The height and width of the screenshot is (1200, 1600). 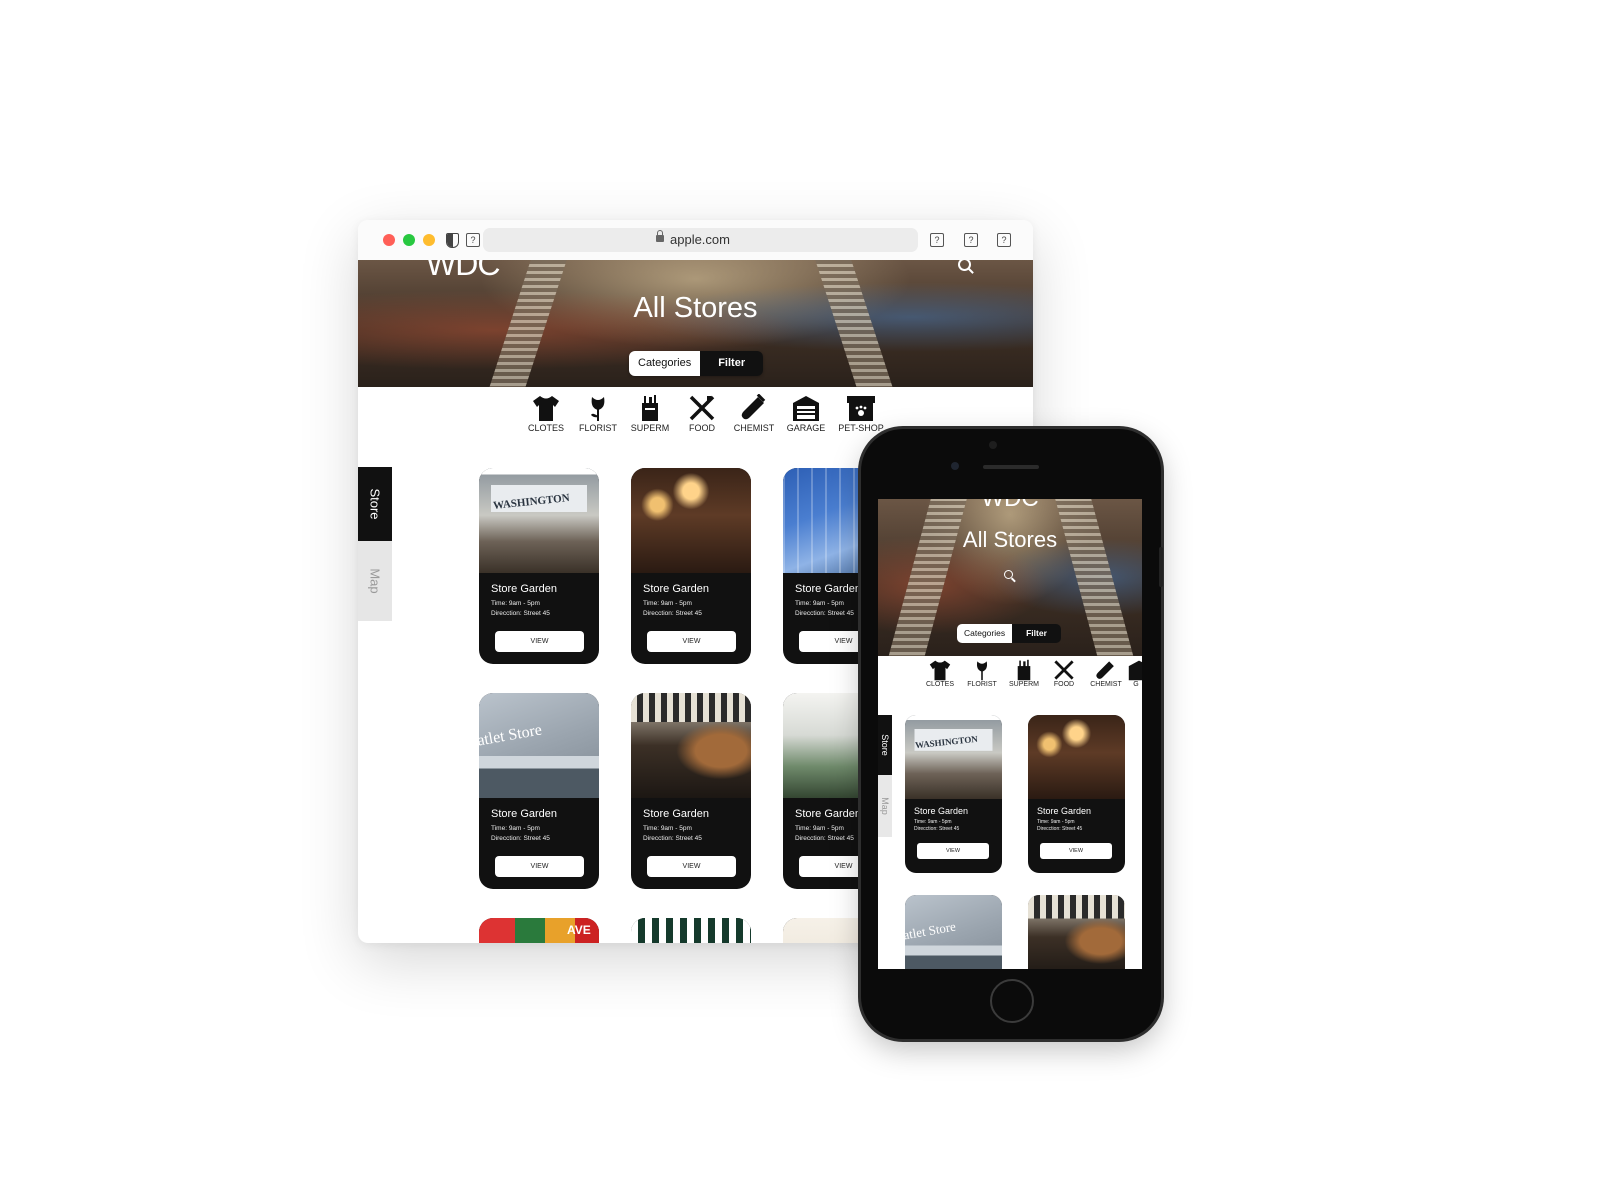 What do you see at coordinates (700, 240) in the screenshot?
I see `address-bar: apple.com` at bounding box center [700, 240].